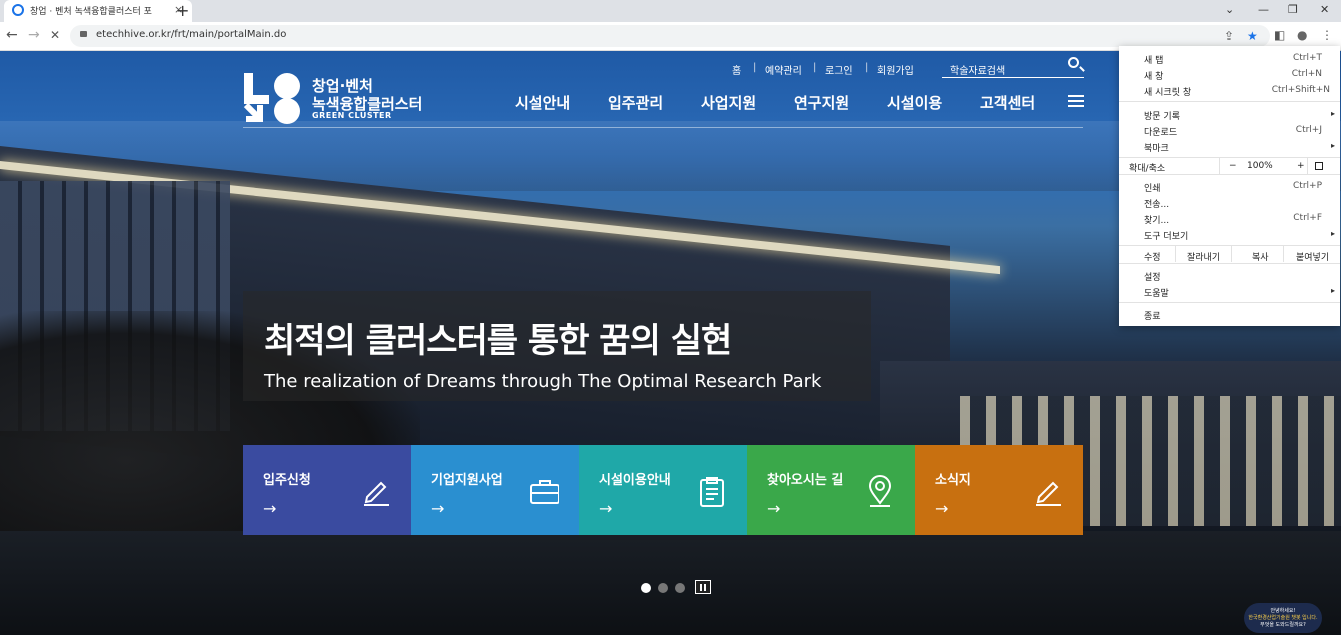 This screenshot has width=1341, height=635. Describe the element at coordinates (783, 69) in the screenshot. I see `util-reservation-link: 예약관리` at that location.